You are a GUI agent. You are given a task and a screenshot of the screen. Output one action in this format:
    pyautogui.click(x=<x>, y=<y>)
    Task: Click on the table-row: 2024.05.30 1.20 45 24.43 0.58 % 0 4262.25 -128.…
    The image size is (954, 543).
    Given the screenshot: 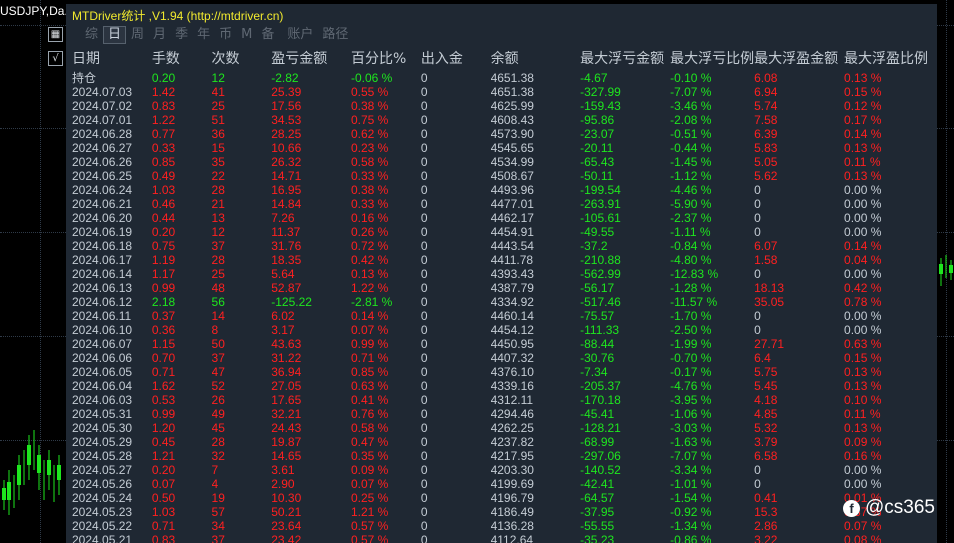 What is the action you would take?
    pyautogui.click(x=504, y=428)
    